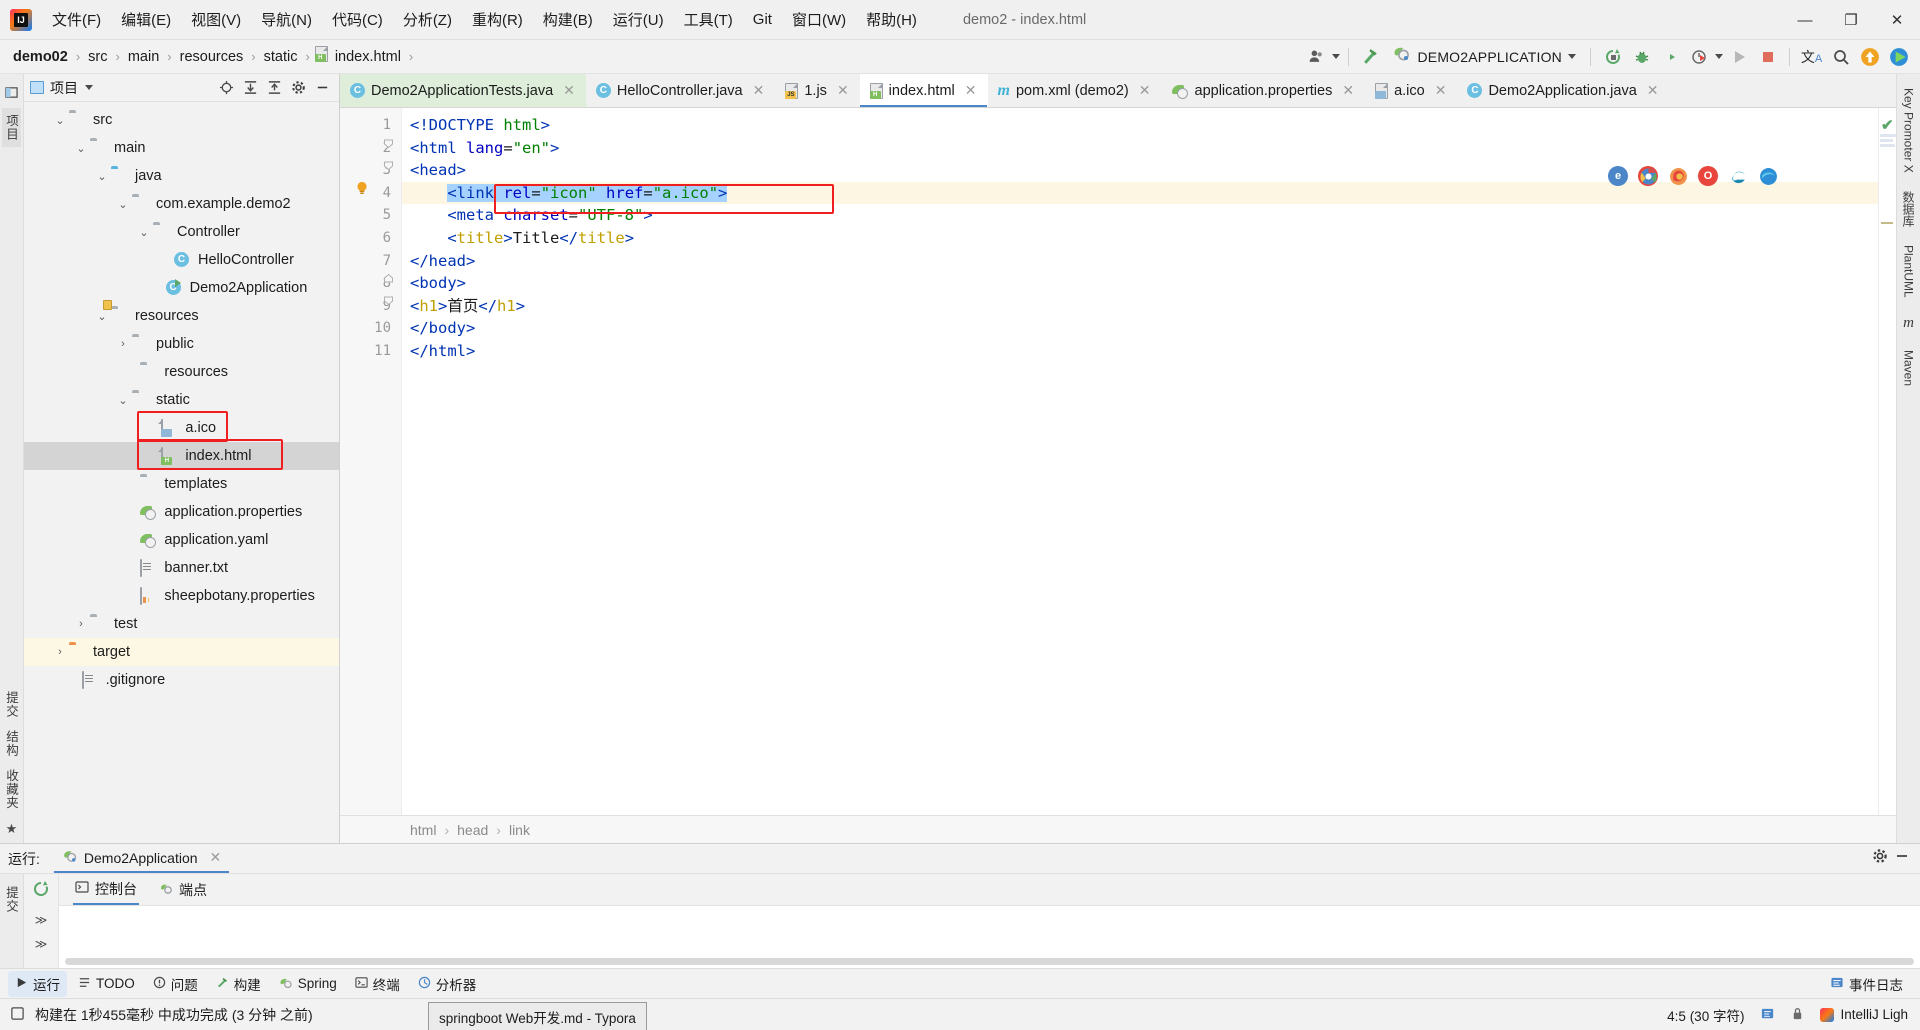  Describe the element at coordinates (1909, 368) in the screenshot. I see `rail-item-maven: Maven` at that location.